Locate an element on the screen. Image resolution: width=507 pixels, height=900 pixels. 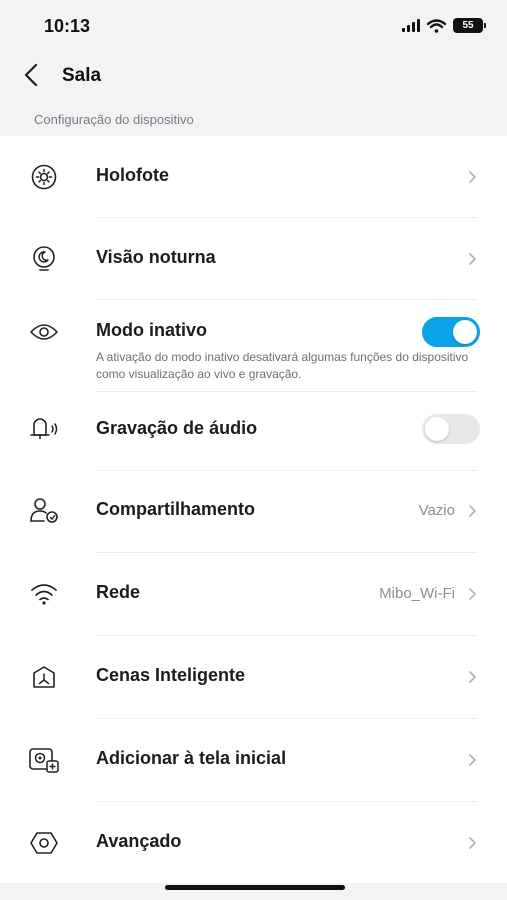
row-avancado: Avançado is located at coordinates (253, 842).